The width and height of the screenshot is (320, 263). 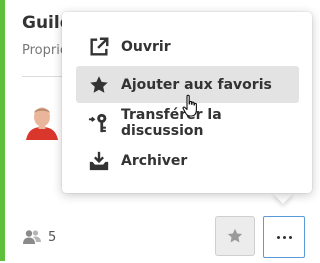 What do you see at coordinates (99, 161) in the screenshot?
I see `archive-icon` at bounding box center [99, 161].